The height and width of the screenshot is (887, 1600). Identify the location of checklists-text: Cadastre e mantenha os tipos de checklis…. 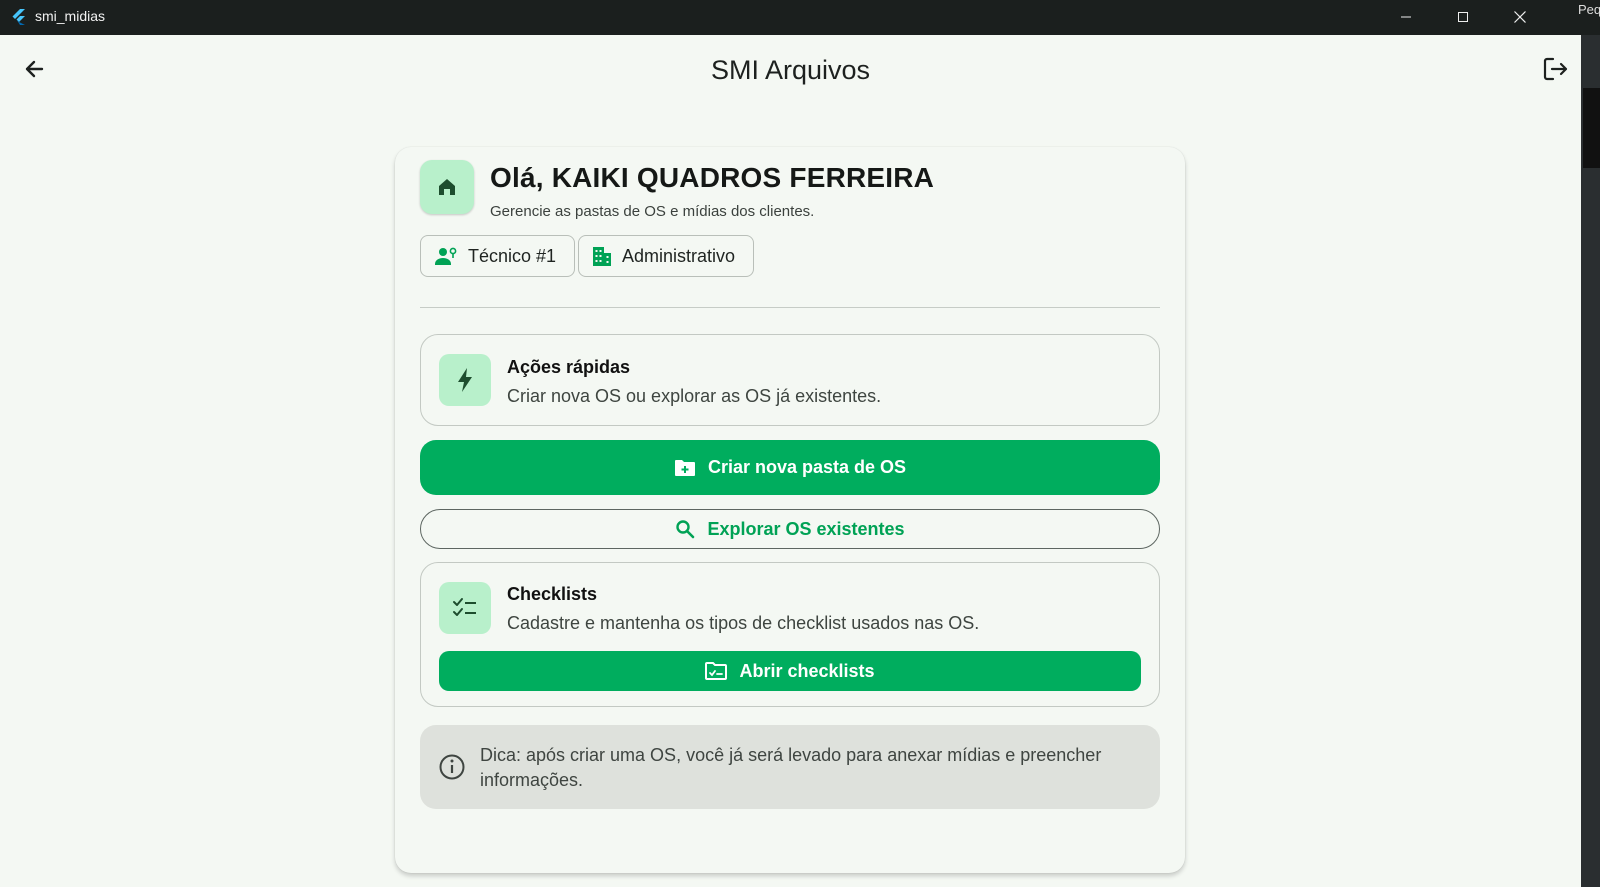
(743, 623).